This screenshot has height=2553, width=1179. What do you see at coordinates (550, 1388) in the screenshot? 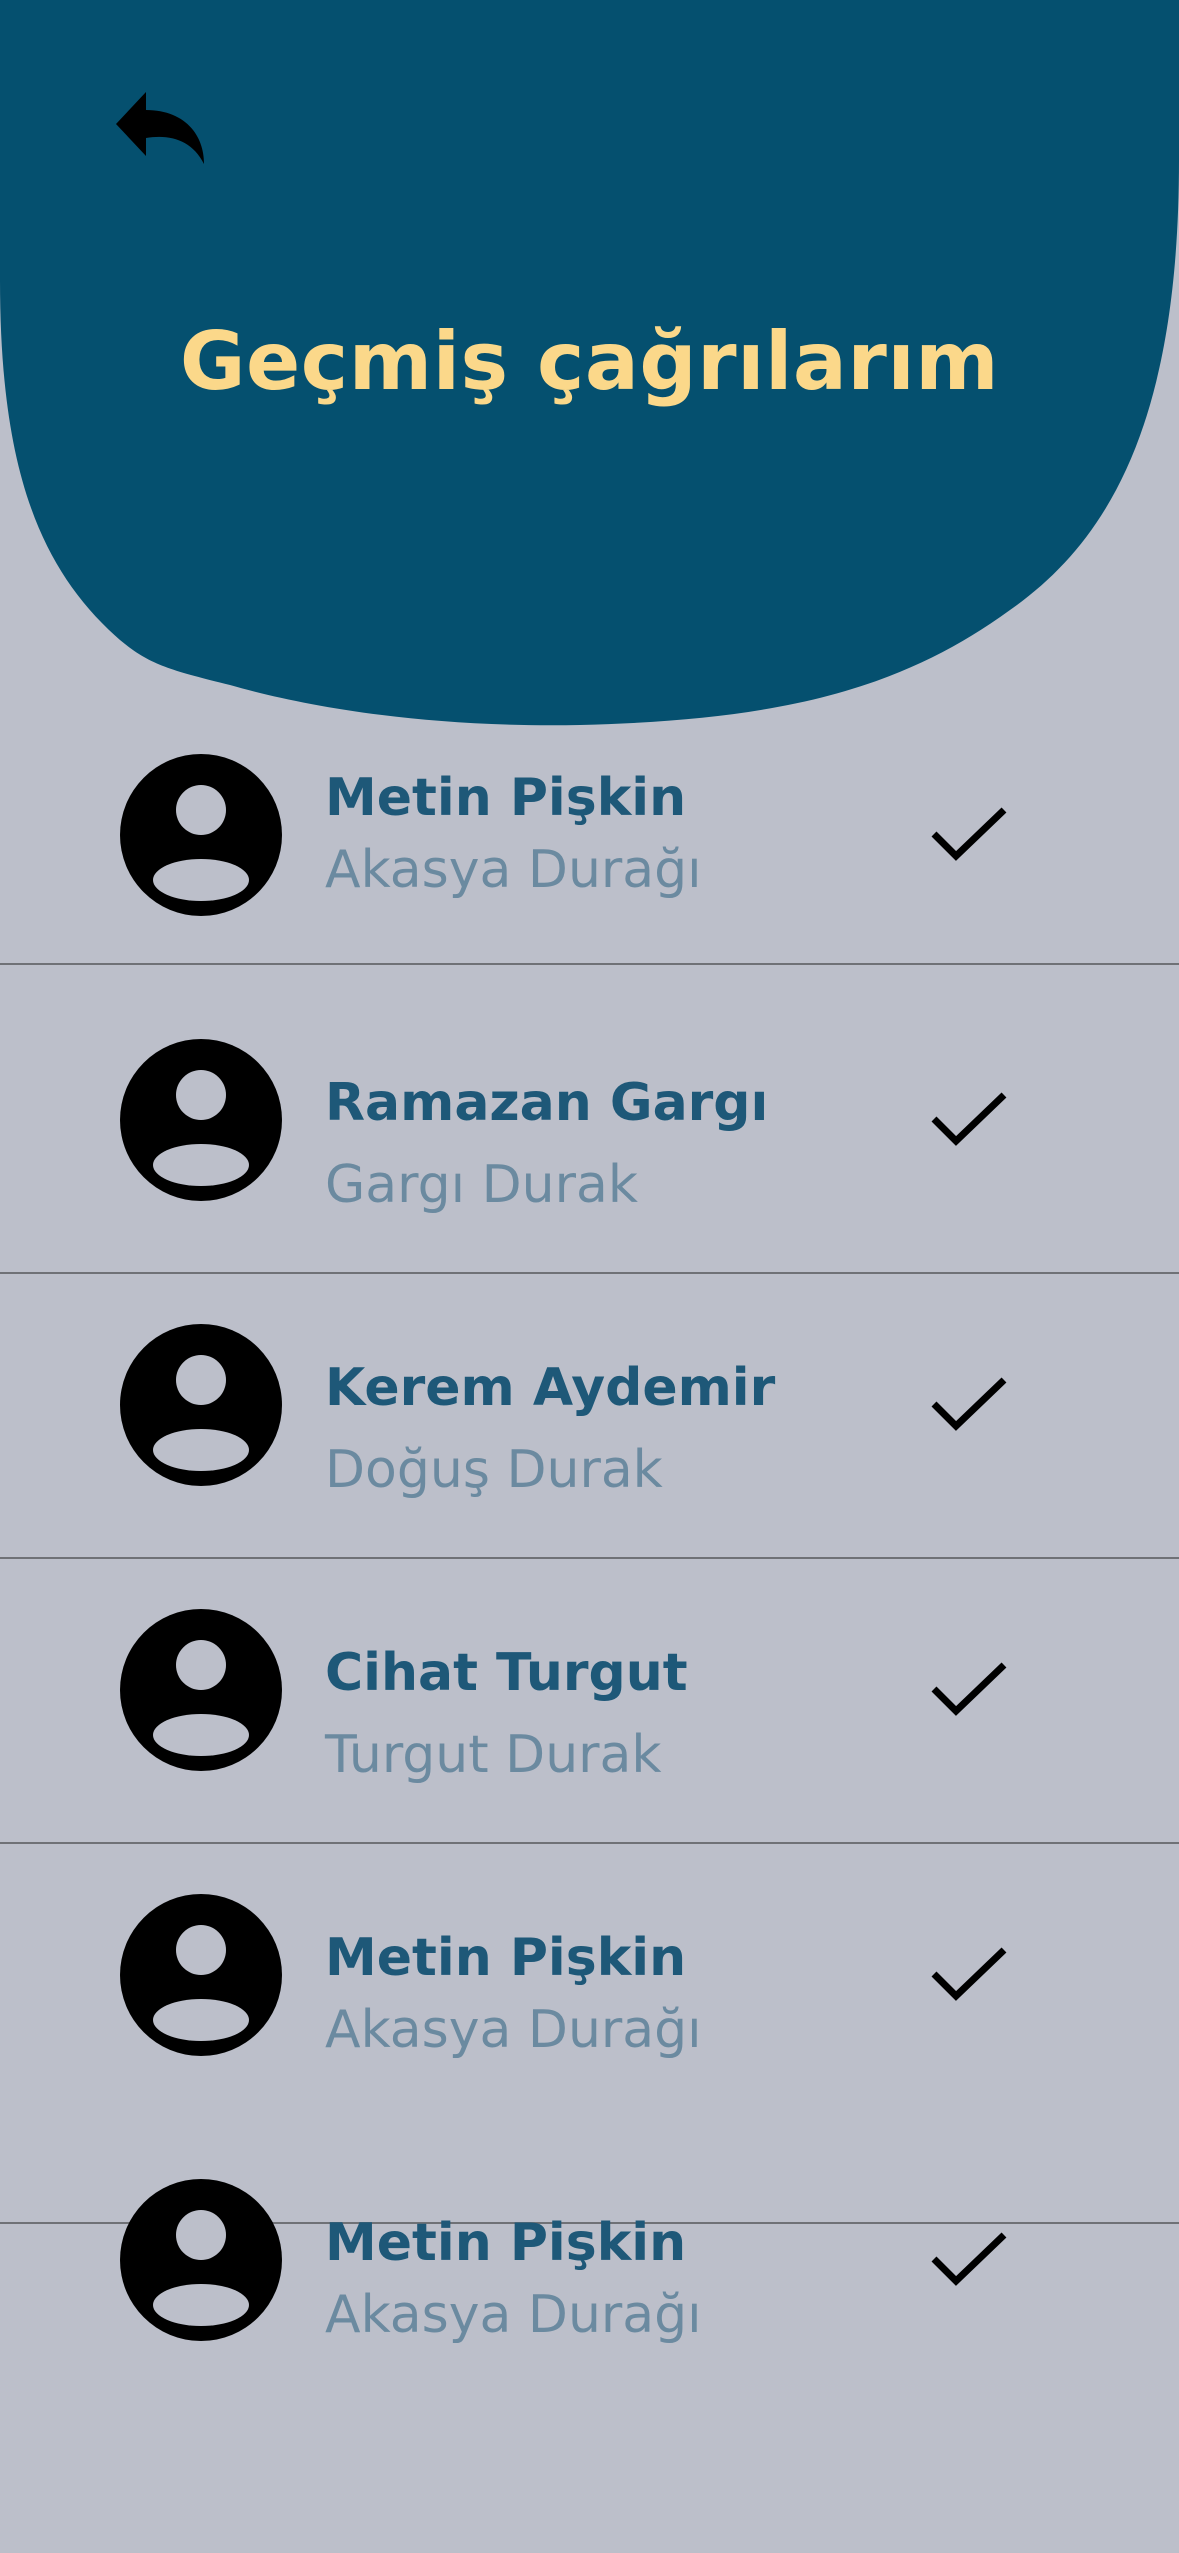
I see `caller-name: Kerem Aydemir` at bounding box center [550, 1388].